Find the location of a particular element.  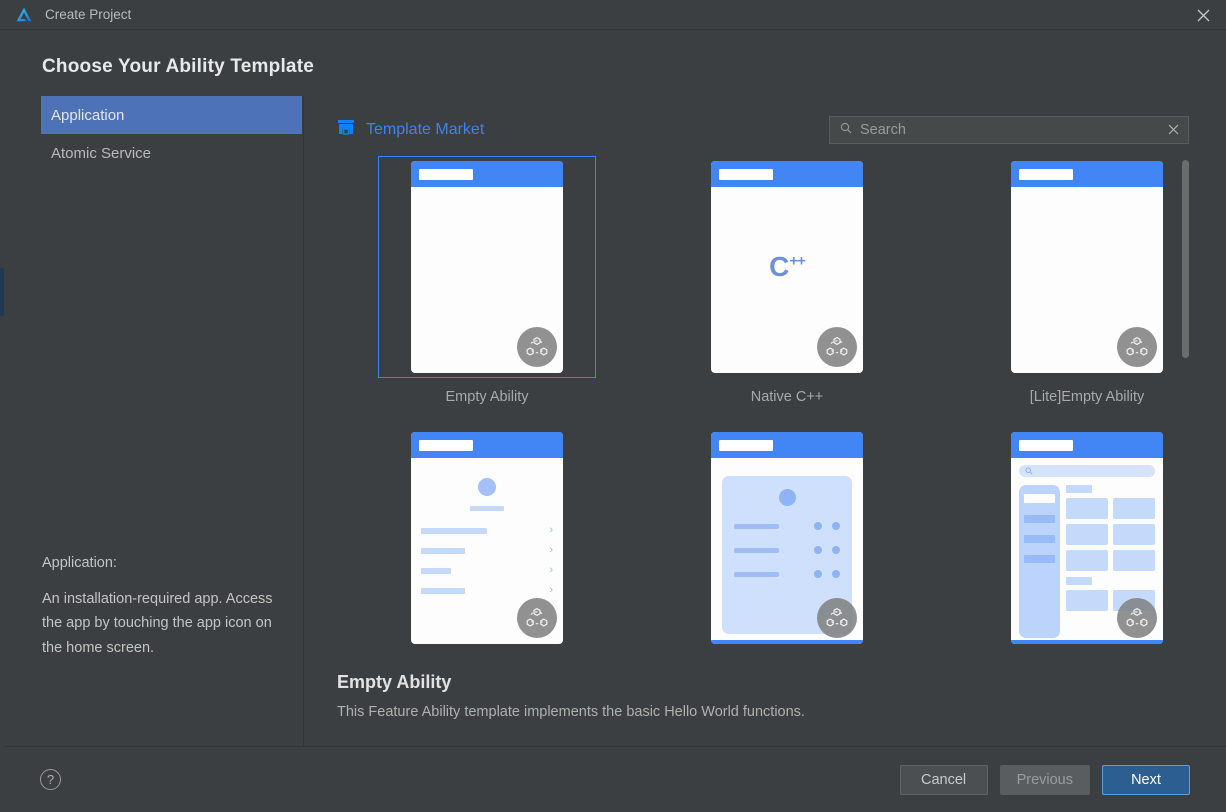

template-card-frame: C++ is located at coordinates (787, 267).